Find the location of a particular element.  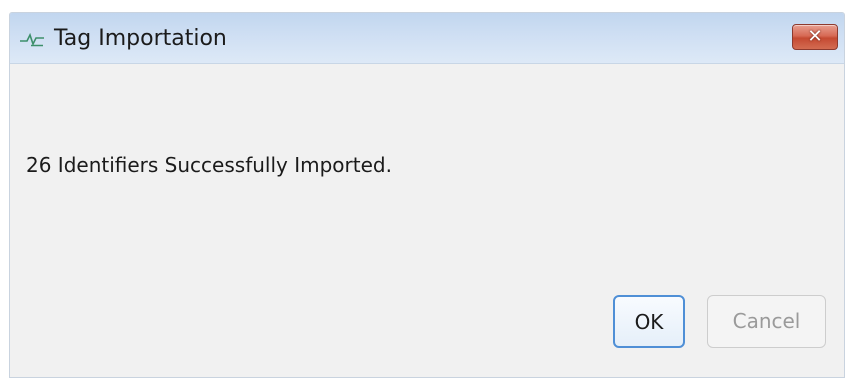

ok-button: OK is located at coordinates (649, 321).